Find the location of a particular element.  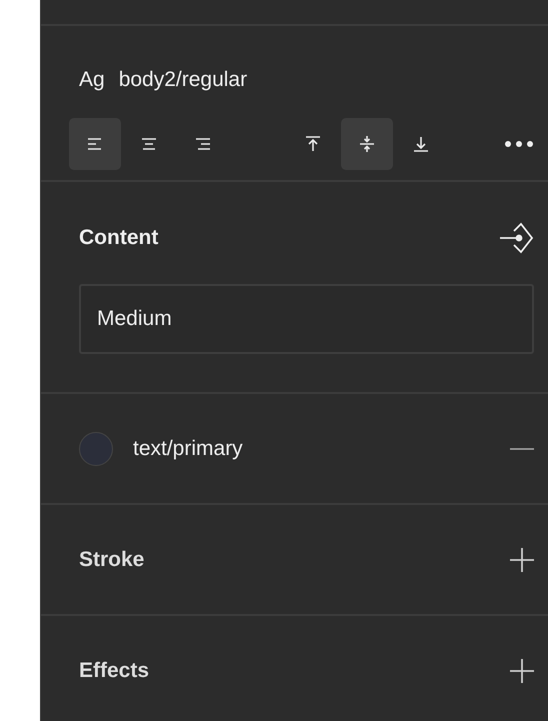

content-field: Medium is located at coordinates (306, 319).